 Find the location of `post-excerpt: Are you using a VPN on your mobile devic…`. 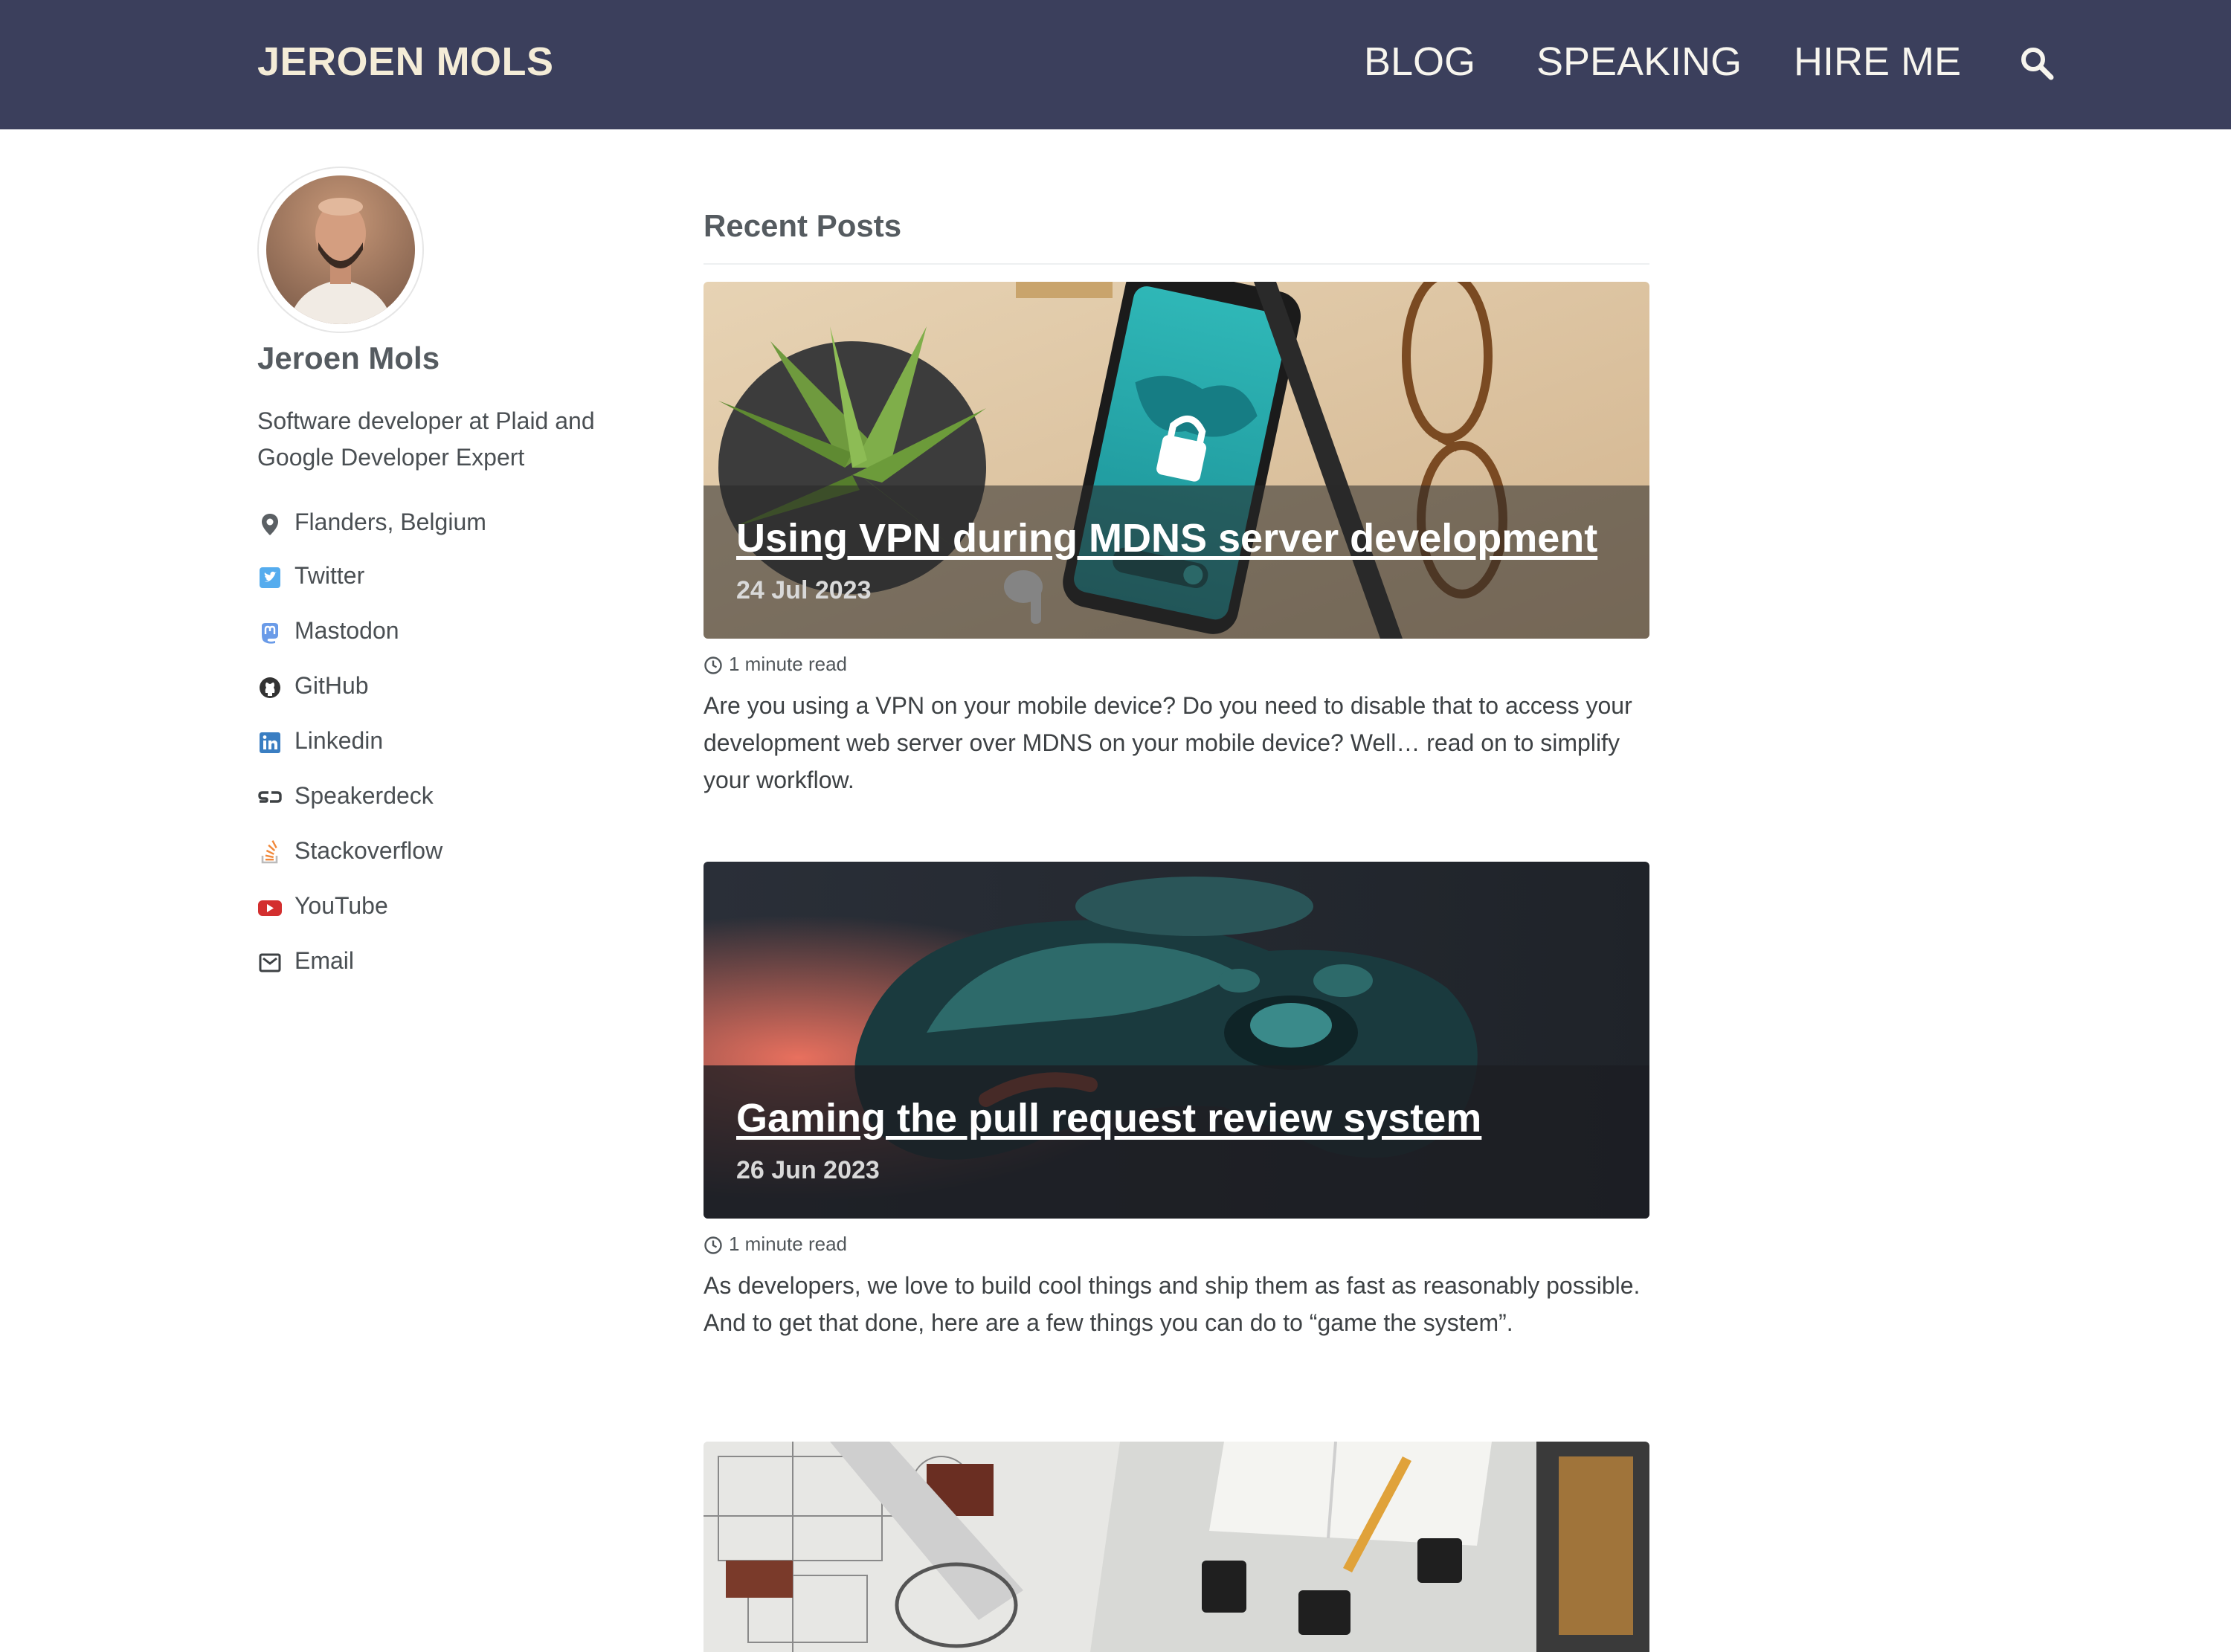

post-excerpt: Are you using a VPN on your mobile devic… is located at coordinates (1168, 742).